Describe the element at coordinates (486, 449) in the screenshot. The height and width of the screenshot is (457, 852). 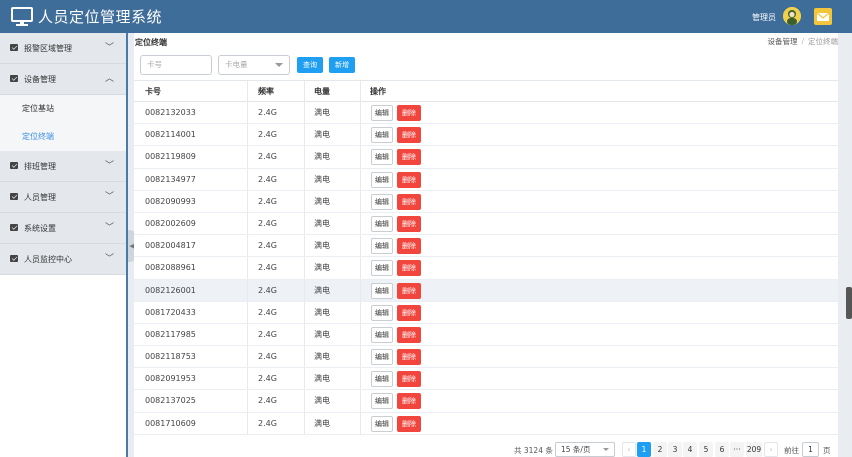
I see `pagination: 共 3124 条 15 条/页 ‹ 1 2 3 4 5 6 ··· 209 › 前往 1 页` at that location.